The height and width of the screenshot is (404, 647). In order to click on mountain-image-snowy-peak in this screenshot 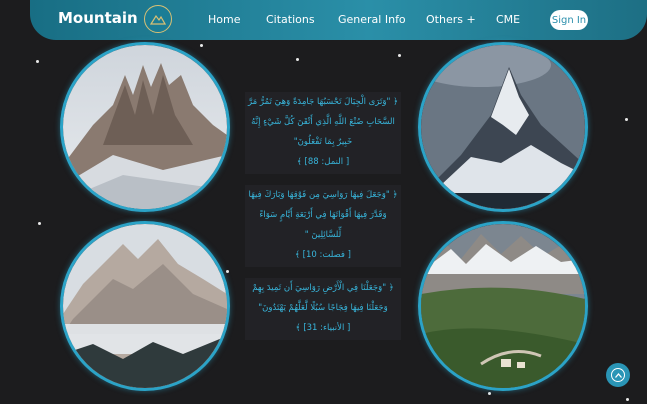, I will do `click(503, 127)`.